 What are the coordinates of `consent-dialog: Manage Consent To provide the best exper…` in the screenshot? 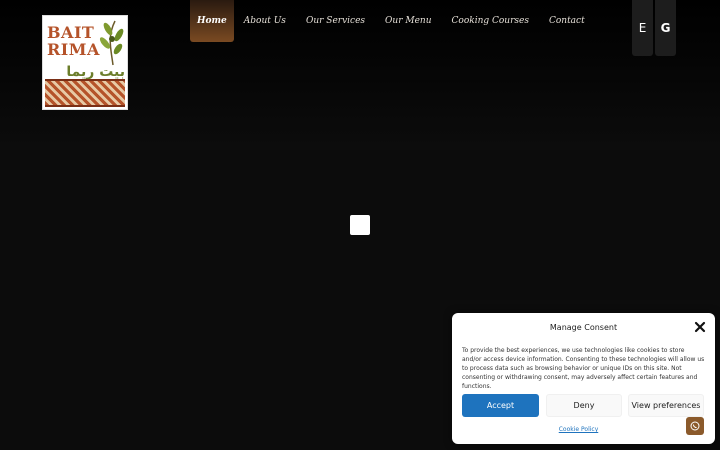 It's located at (583, 378).